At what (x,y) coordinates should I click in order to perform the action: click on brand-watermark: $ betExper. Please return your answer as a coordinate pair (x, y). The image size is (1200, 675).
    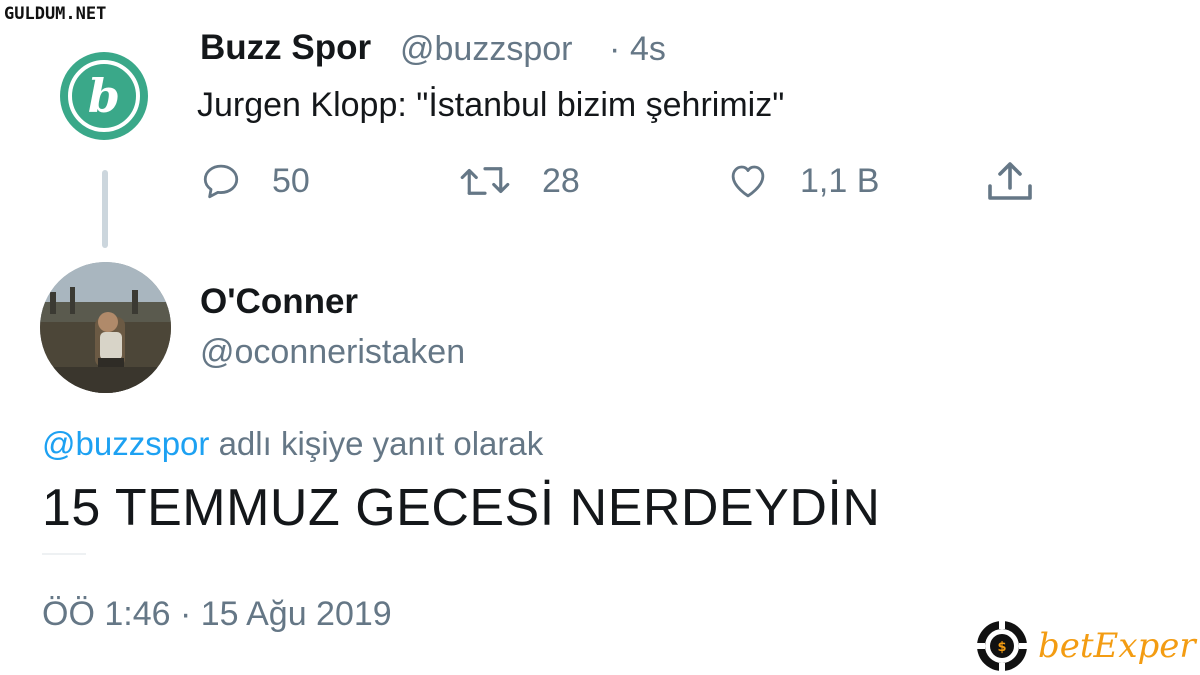
    Looking at the image, I should click on (1085, 646).